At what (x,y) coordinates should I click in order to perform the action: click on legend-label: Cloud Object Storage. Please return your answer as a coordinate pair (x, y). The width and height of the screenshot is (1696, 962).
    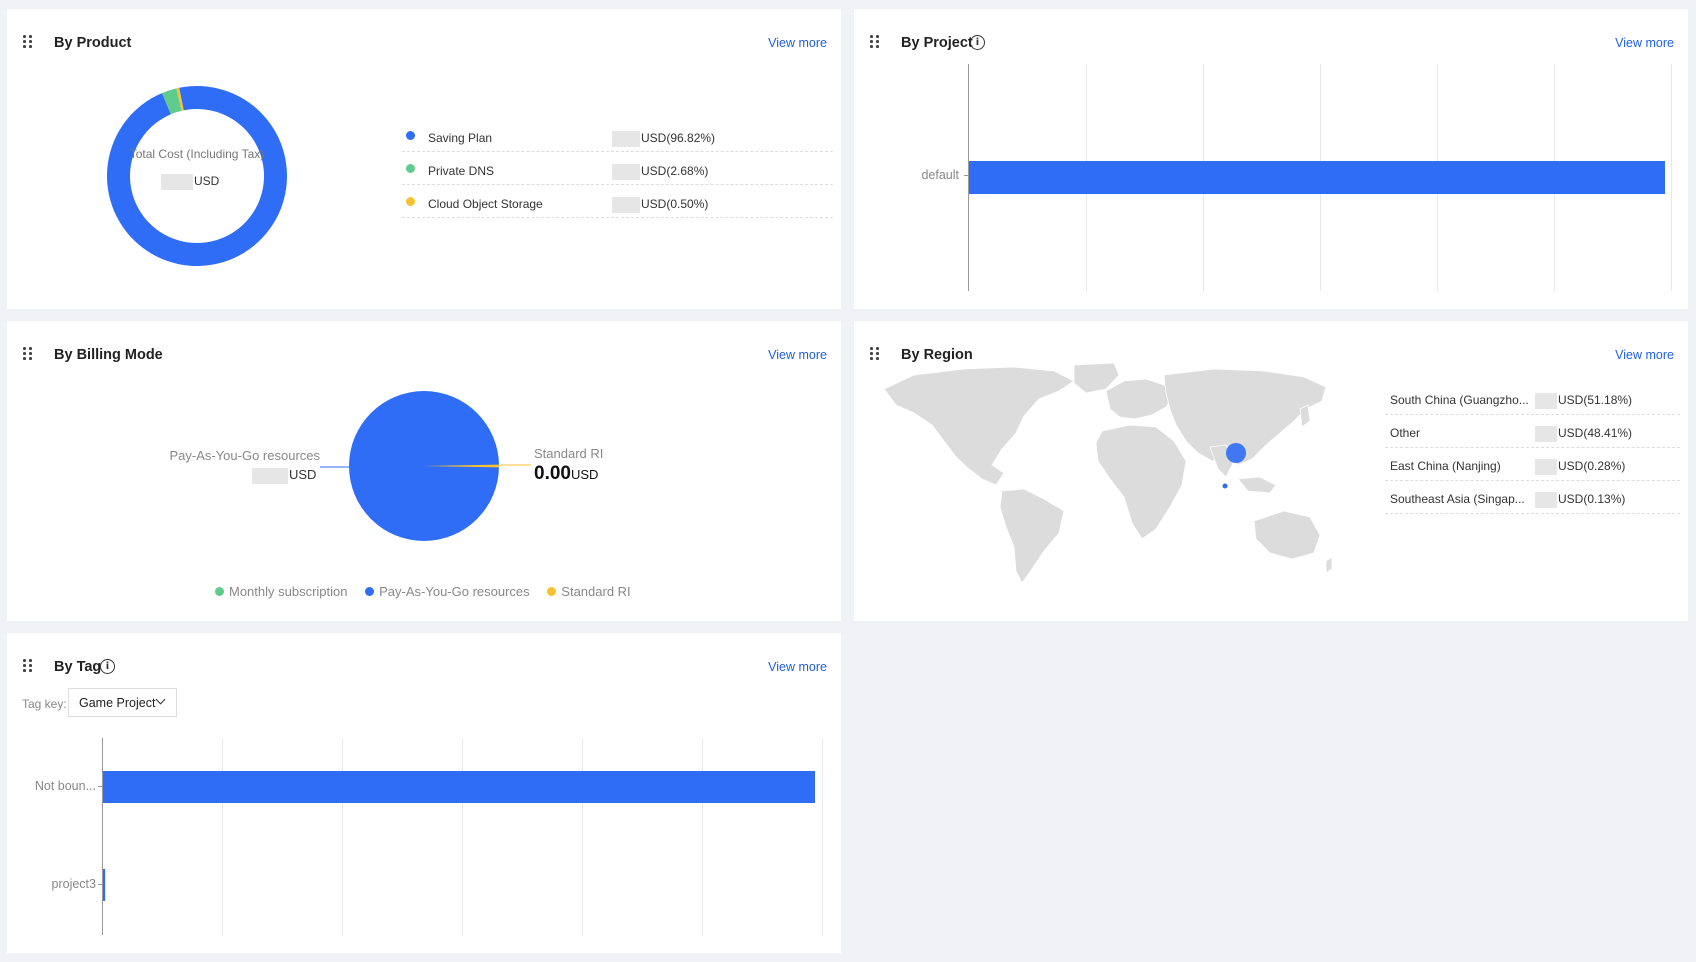
    Looking at the image, I should click on (485, 204).